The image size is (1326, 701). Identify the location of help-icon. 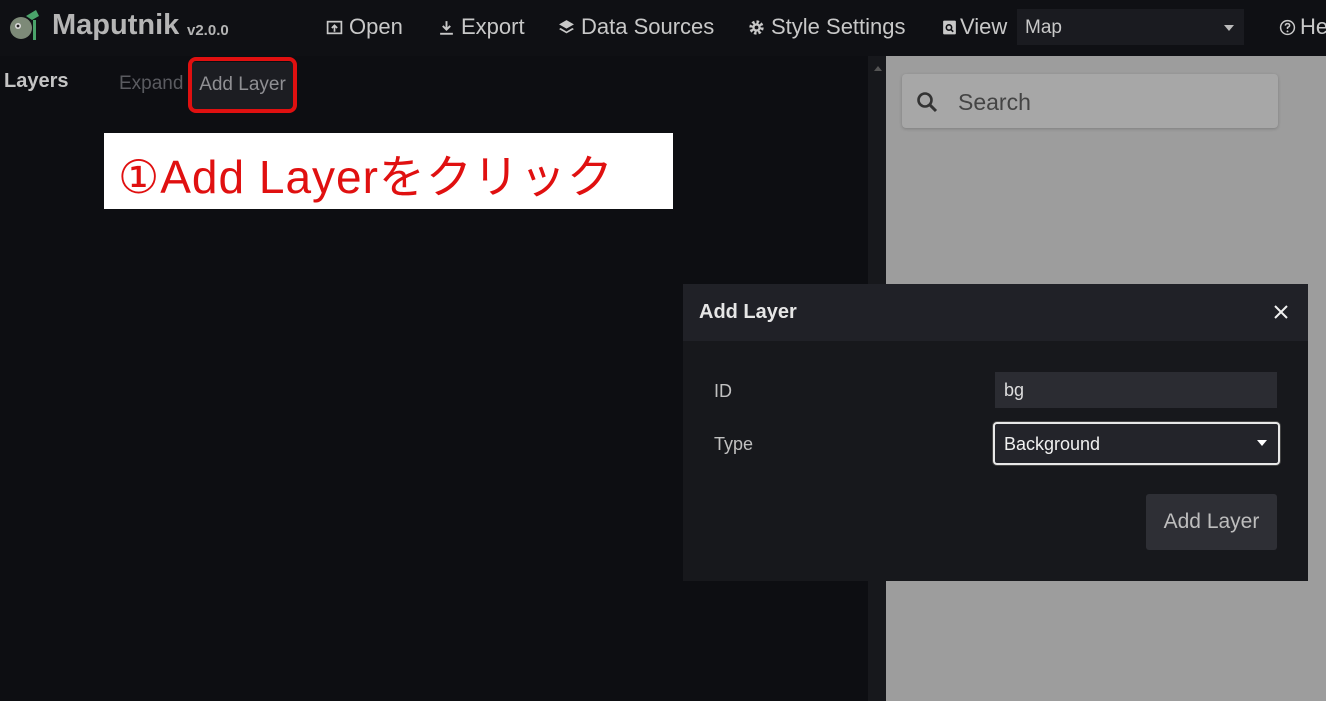
(1287, 27).